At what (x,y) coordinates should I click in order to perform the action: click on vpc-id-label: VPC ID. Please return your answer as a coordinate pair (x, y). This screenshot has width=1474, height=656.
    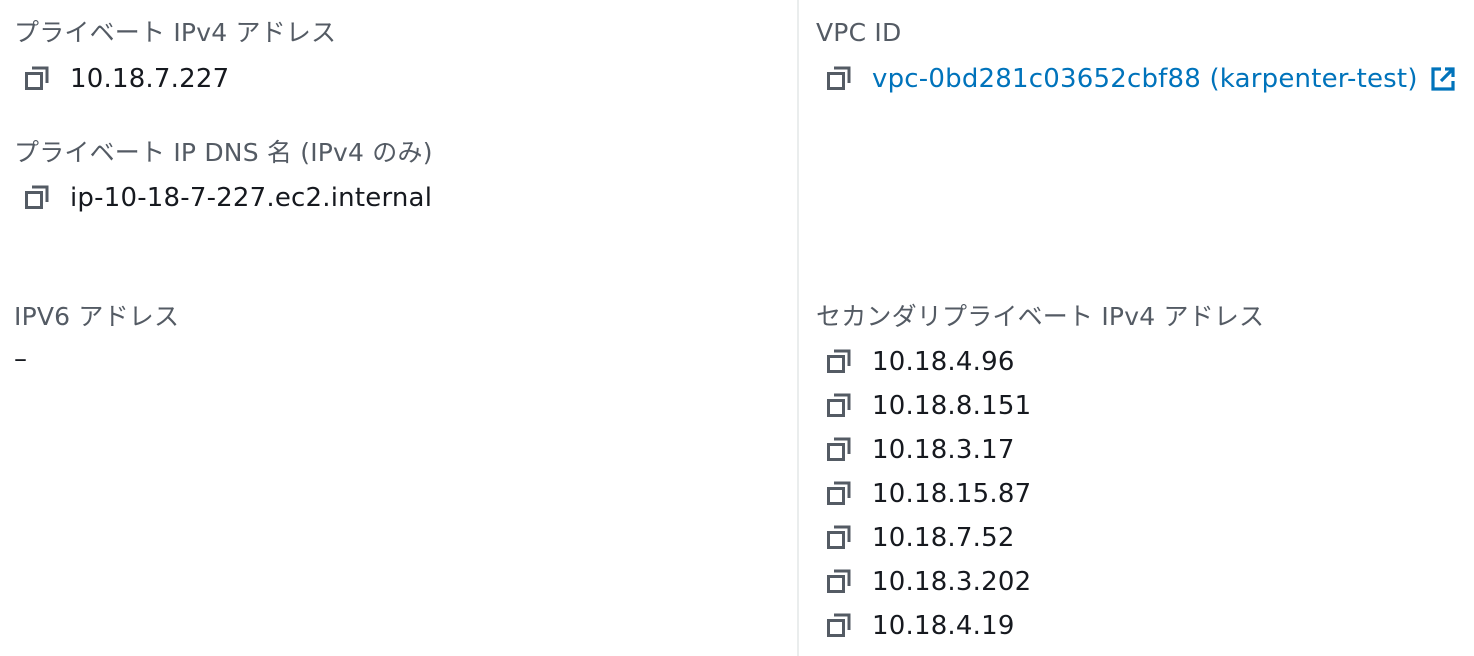
    Looking at the image, I should click on (859, 32).